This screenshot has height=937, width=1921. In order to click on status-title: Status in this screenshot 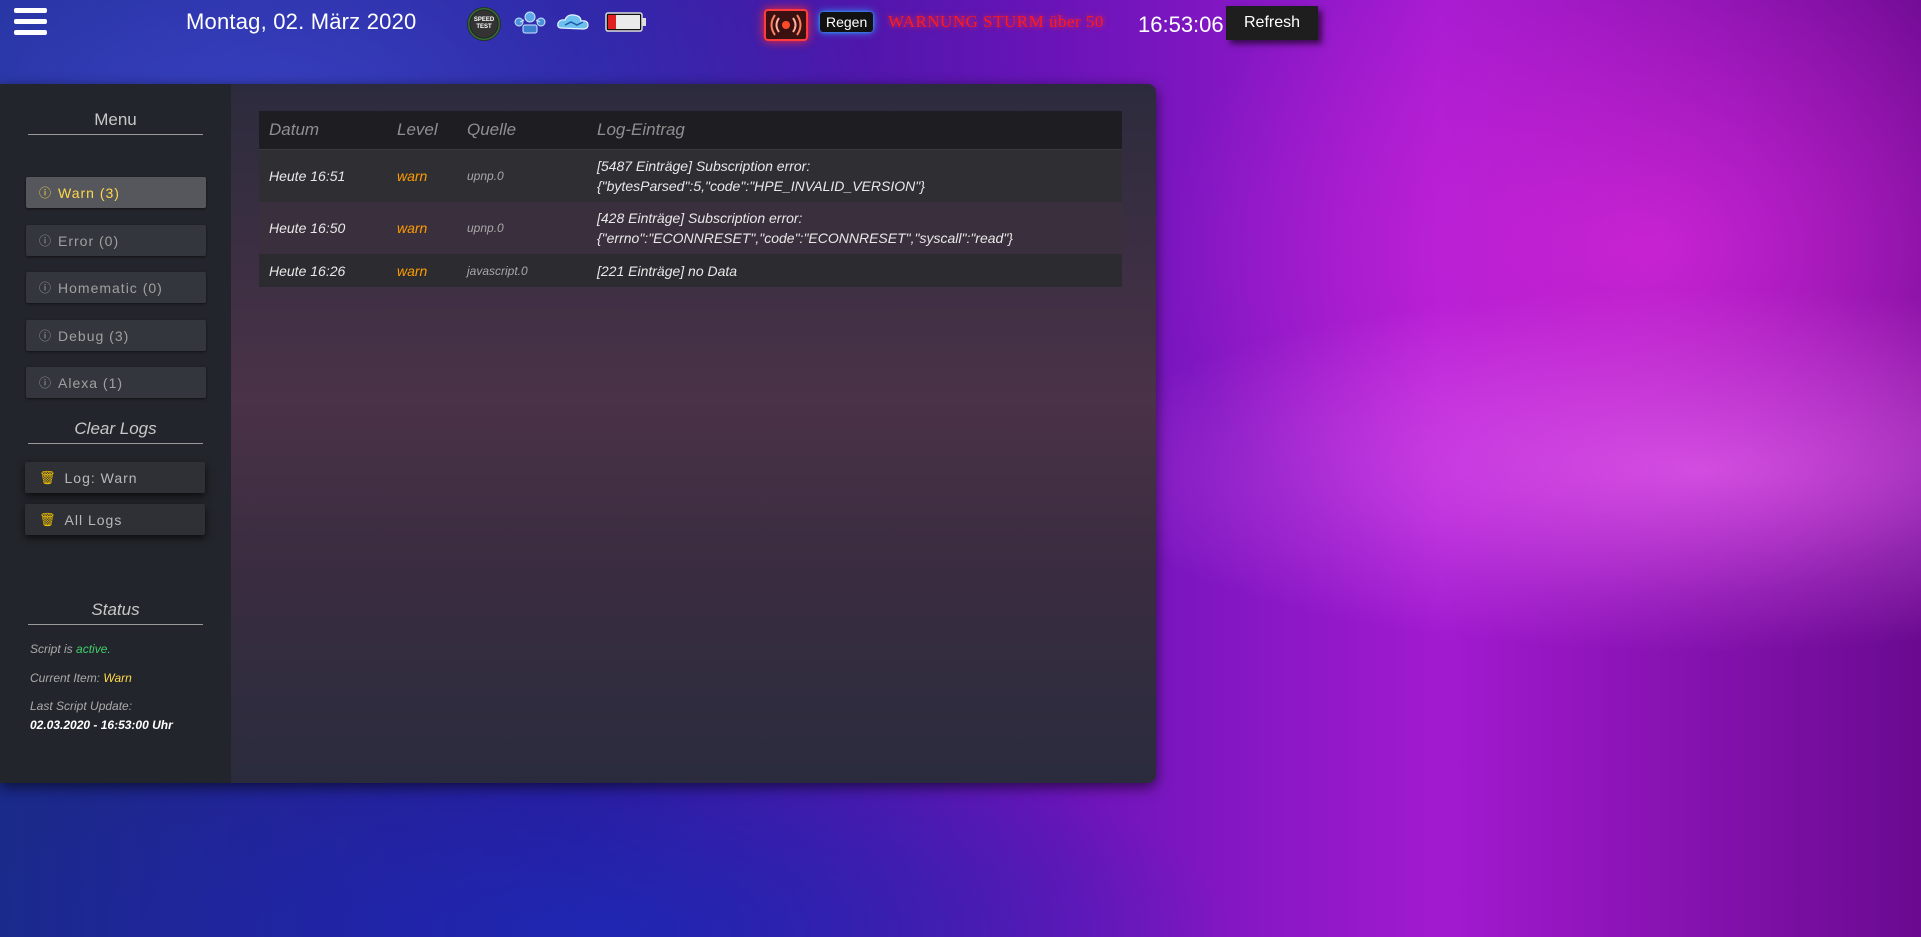, I will do `click(115, 612)`.